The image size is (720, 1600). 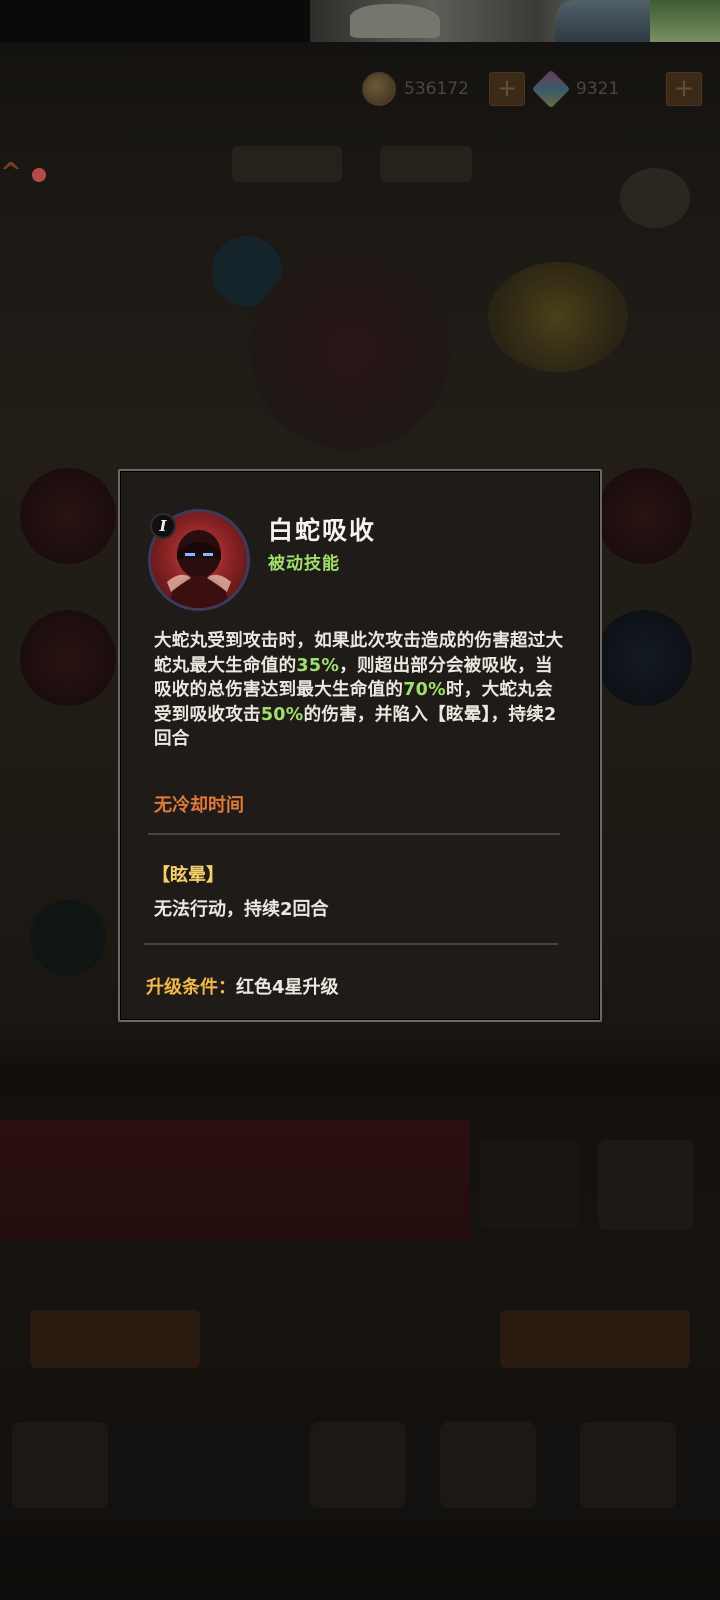 I want to click on skill-type: 被动技能, so click(x=304, y=564).